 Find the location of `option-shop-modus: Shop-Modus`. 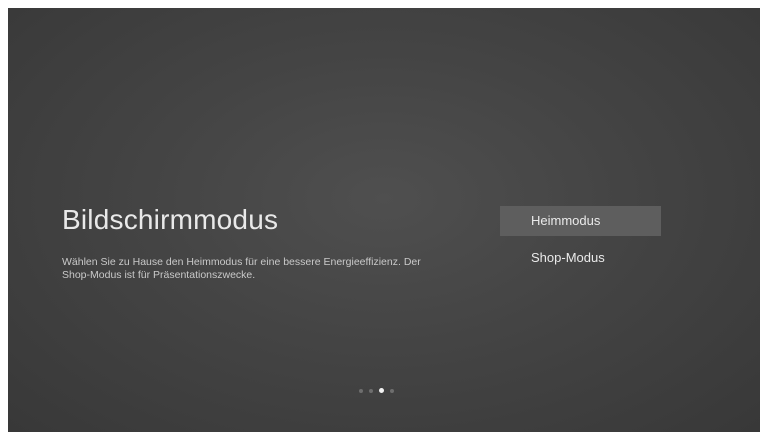

option-shop-modus: Shop-Modus is located at coordinates (580, 258).